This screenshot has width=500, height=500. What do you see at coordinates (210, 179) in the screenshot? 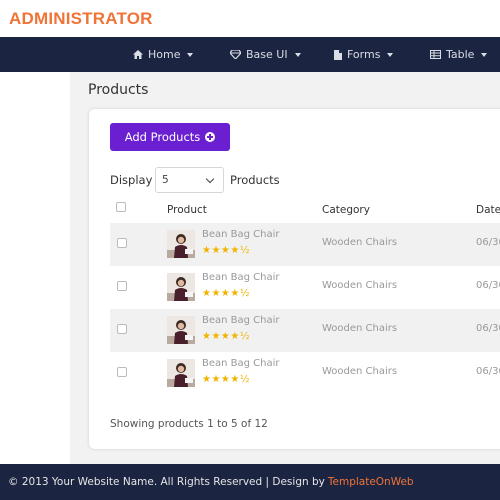
I see `chevron-down-icon` at bounding box center [210, 179].